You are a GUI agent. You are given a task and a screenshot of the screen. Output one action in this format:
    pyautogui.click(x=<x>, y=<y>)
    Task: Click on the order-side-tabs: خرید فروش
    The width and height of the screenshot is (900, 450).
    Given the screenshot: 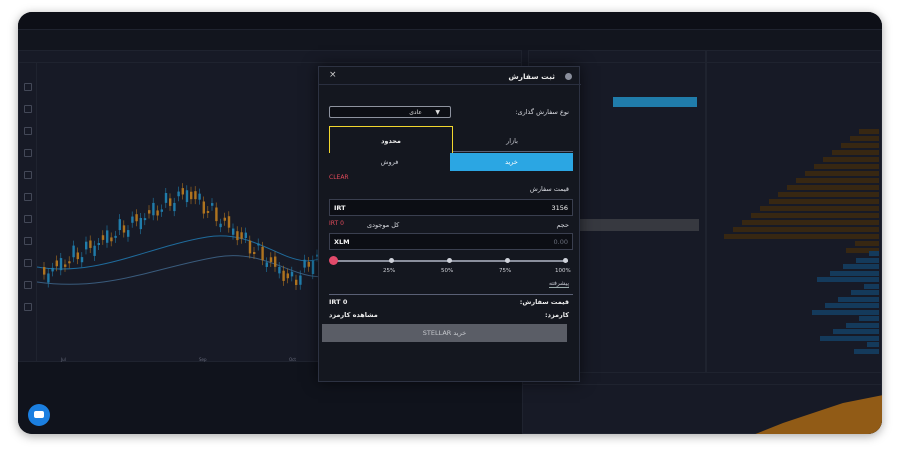 What is the action you would take?
    pyautogui.click(x=451, y=162)
    